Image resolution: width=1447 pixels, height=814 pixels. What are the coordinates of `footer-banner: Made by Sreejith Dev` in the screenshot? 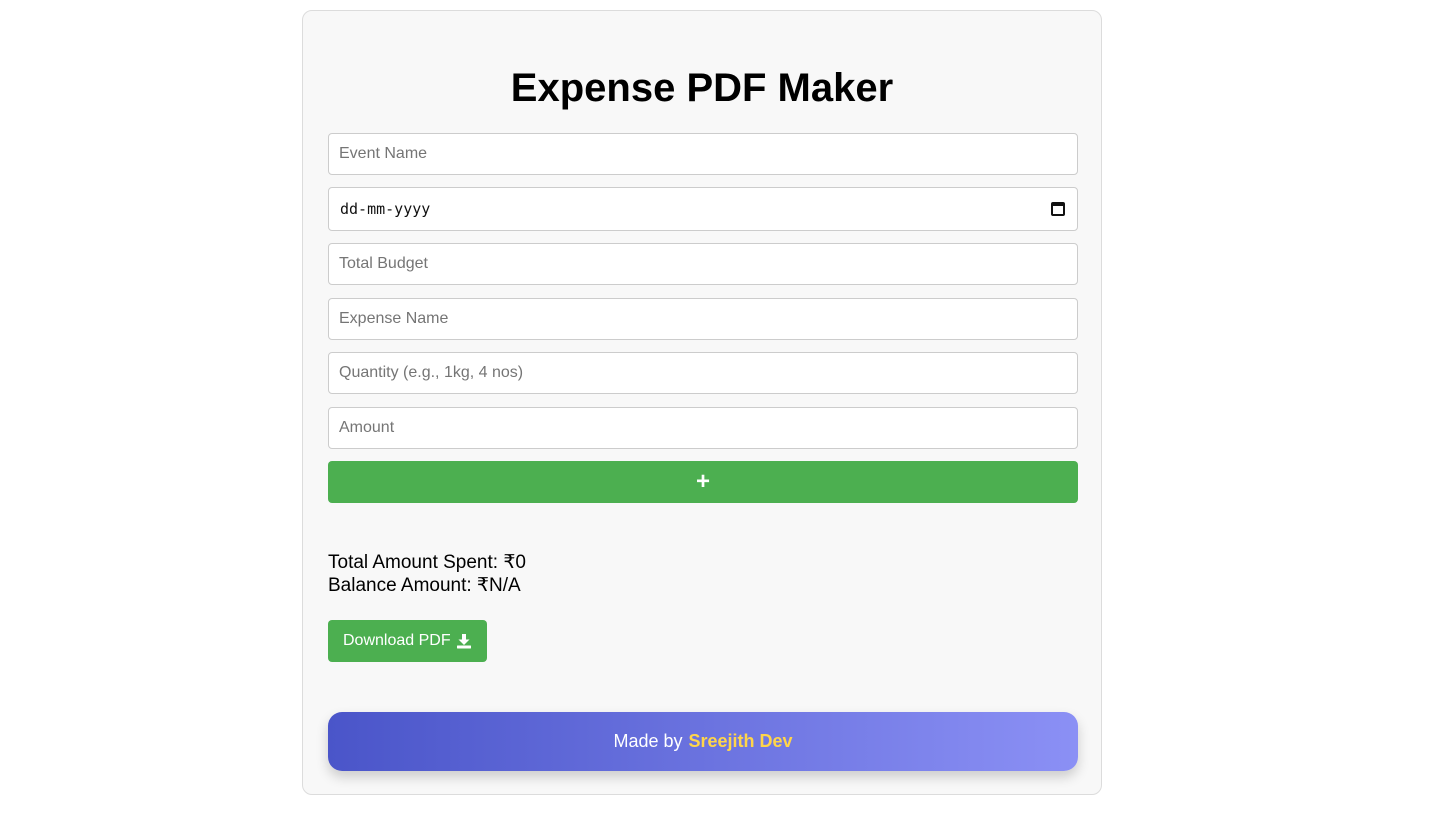 It's located at (703, 741).